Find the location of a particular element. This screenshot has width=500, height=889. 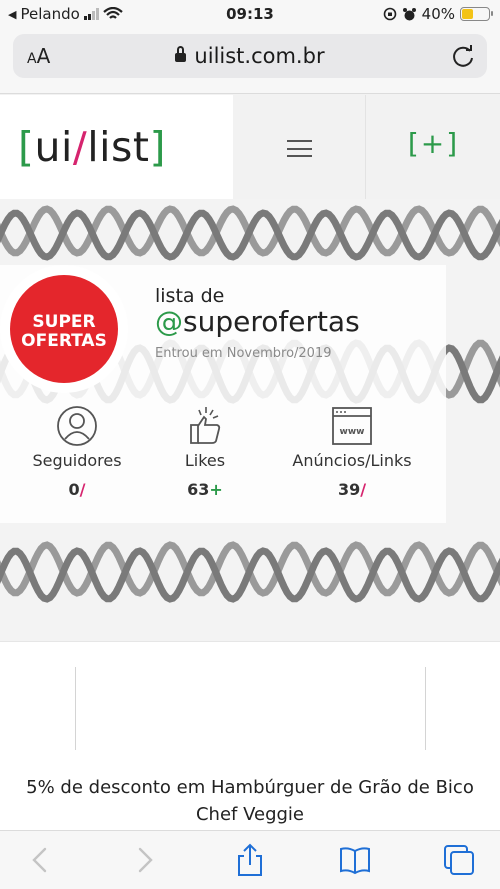

www-icon: www is located at coordinates (352, 426).